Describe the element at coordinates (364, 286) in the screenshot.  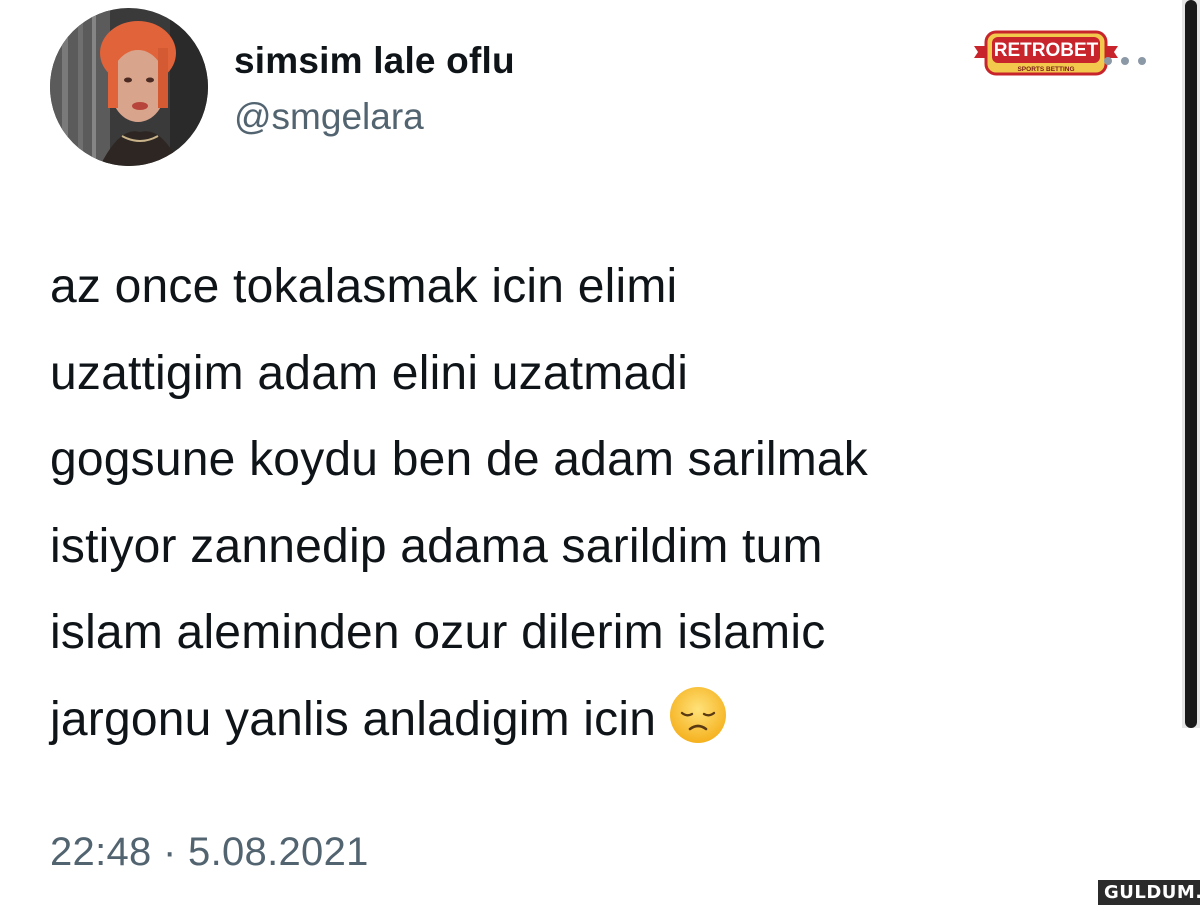
I see `tweet-text-line: az once tokalasmak icin elimi` at that location.